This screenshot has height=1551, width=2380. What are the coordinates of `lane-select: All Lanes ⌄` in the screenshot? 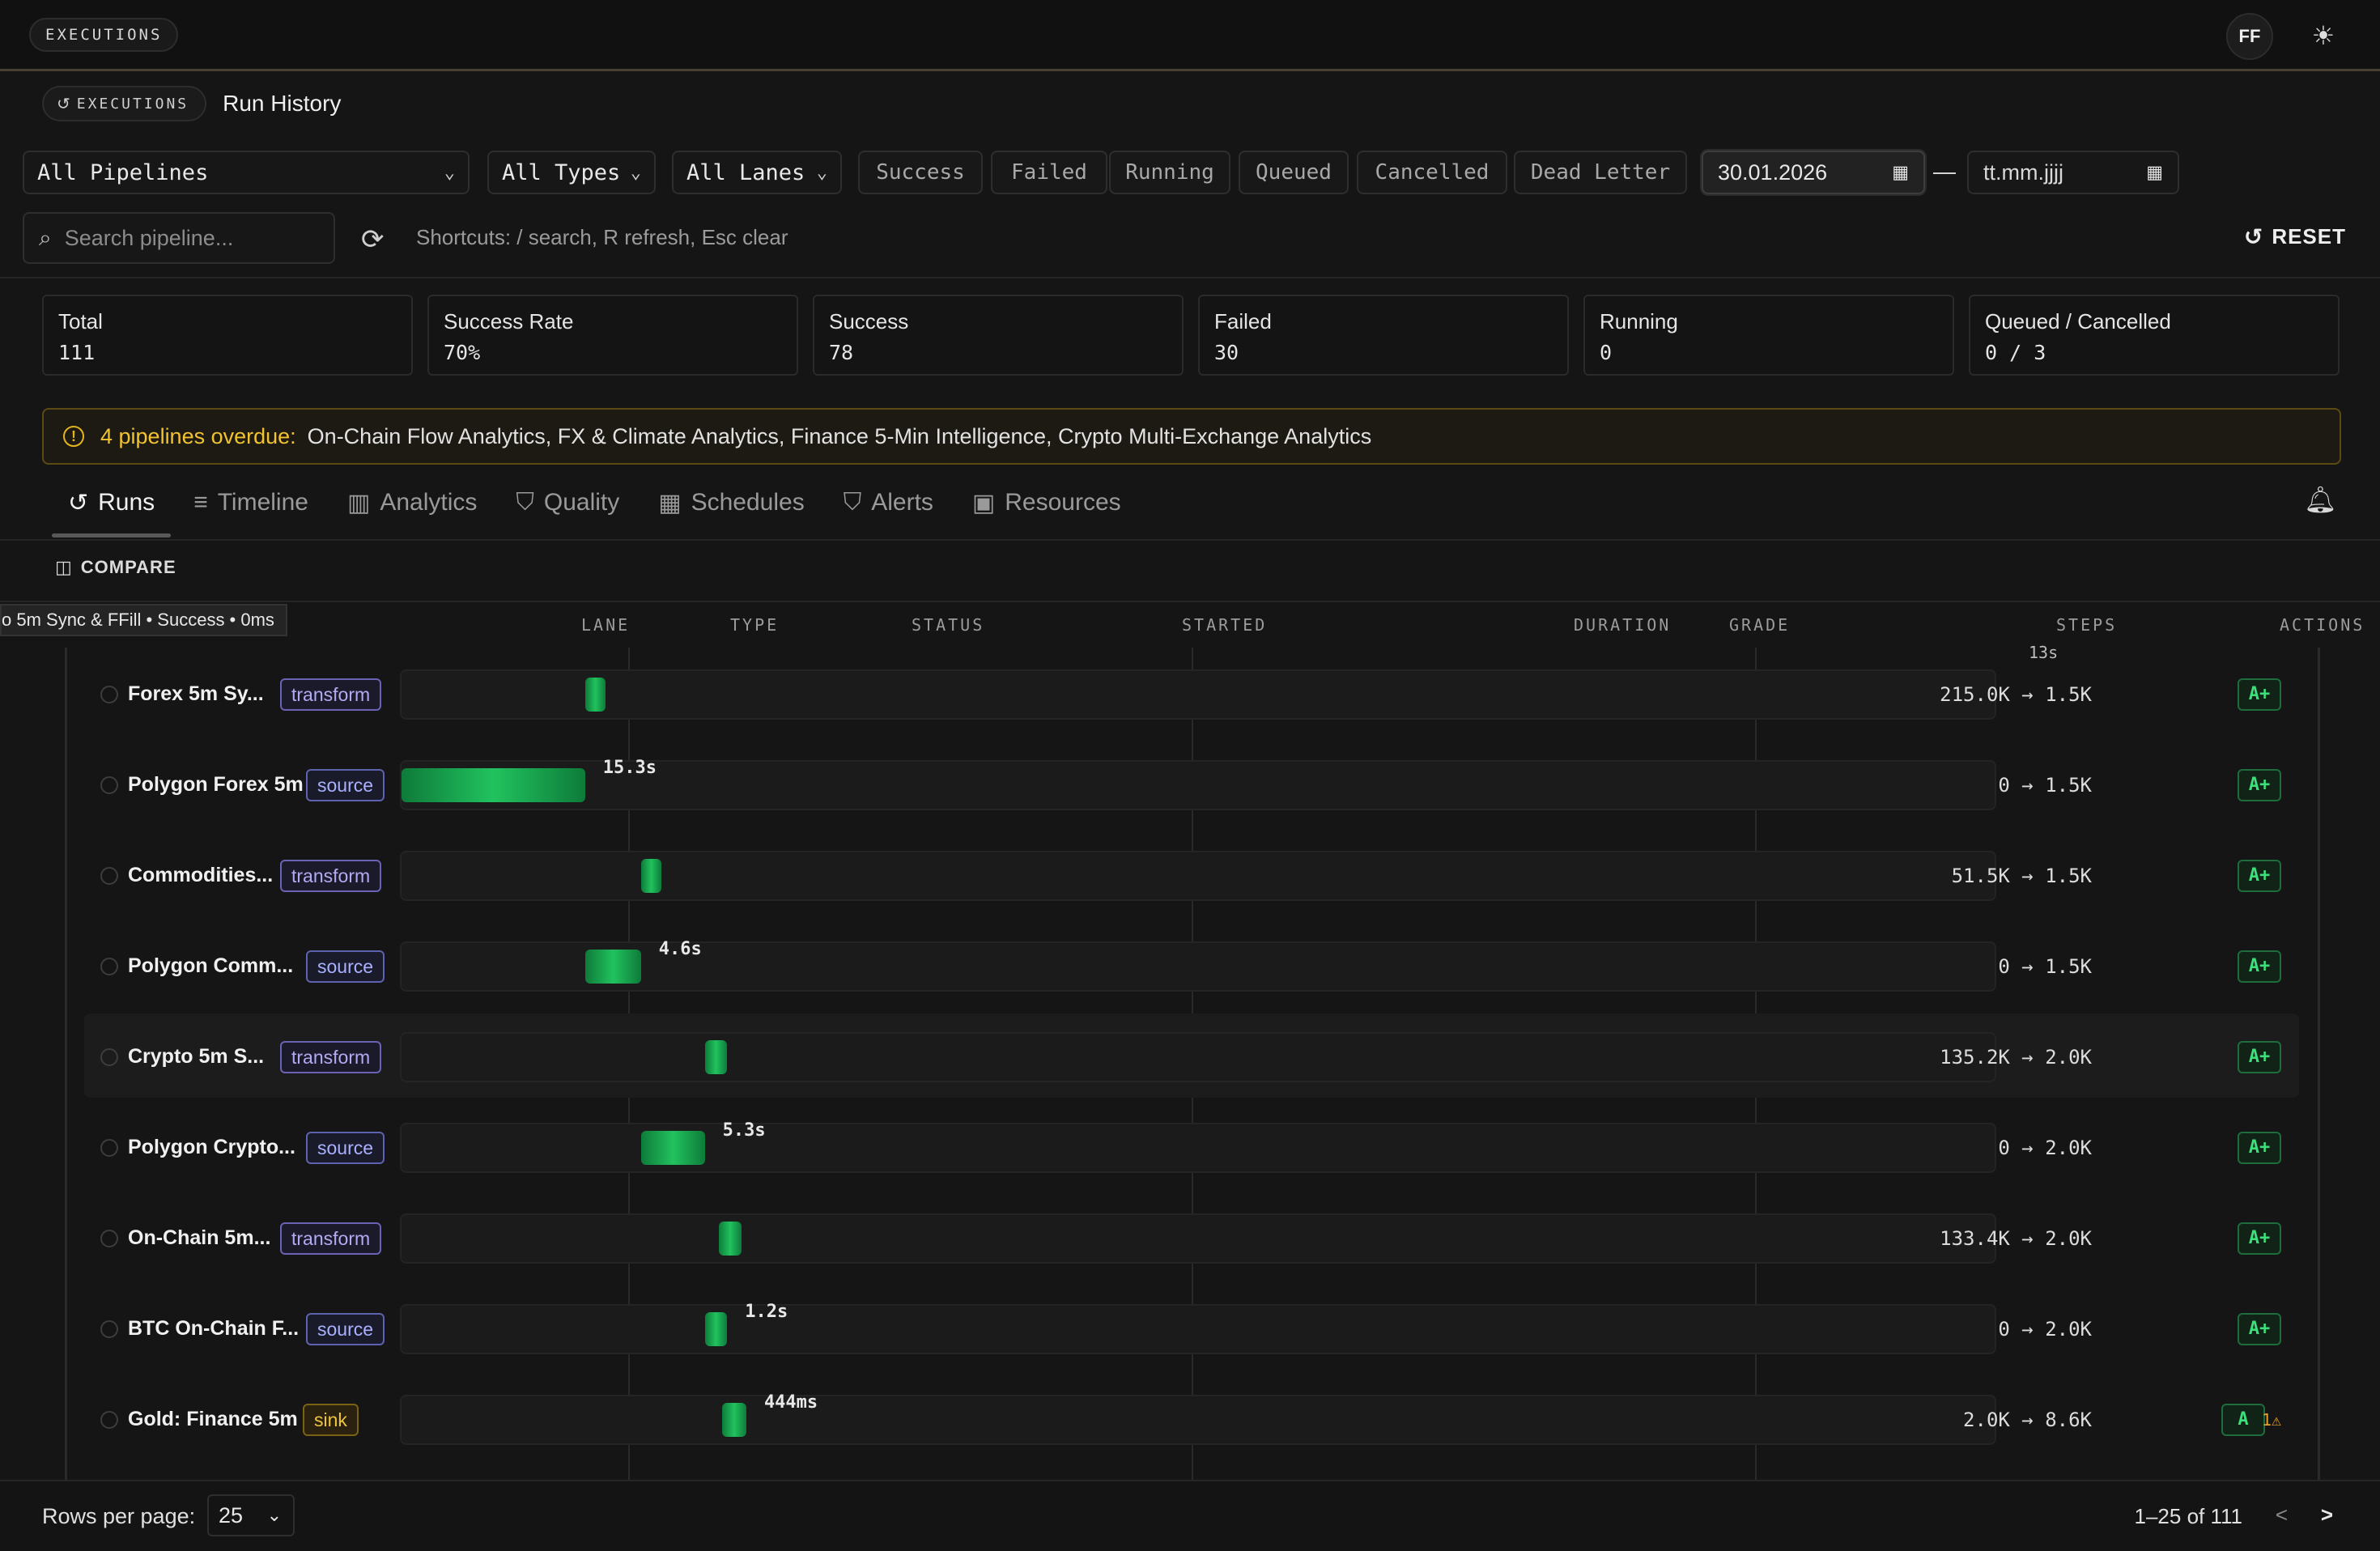 It's located at (757, 172).